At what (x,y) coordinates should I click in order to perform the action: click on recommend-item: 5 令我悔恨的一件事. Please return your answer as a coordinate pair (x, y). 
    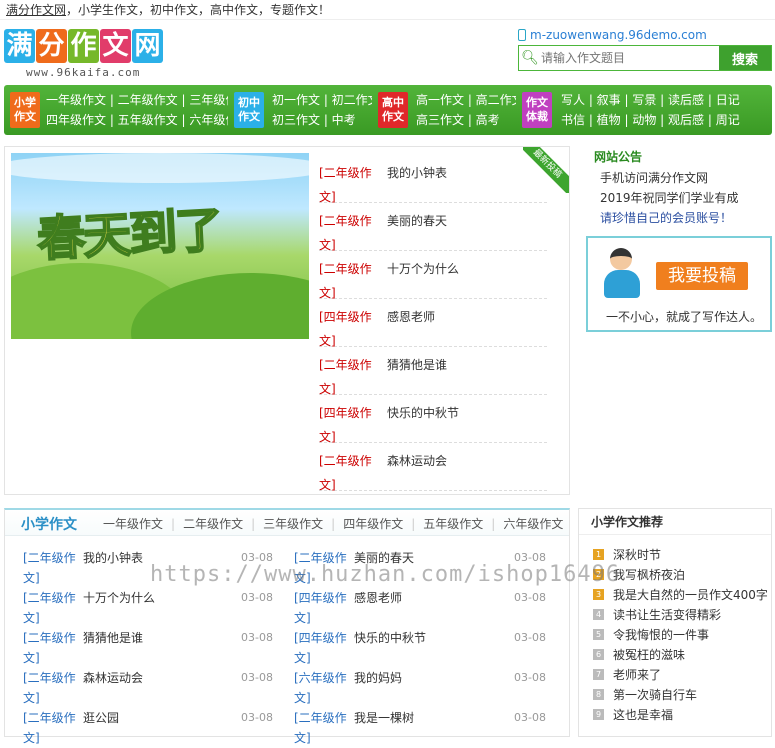
    Looking at the image, I should click on (682, 635).